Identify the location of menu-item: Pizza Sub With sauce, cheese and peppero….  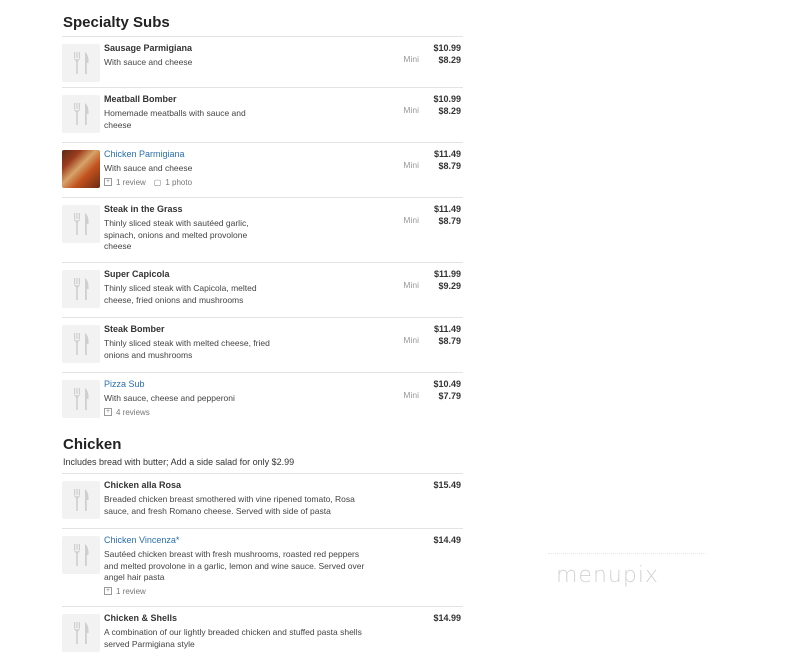
(262, 397).